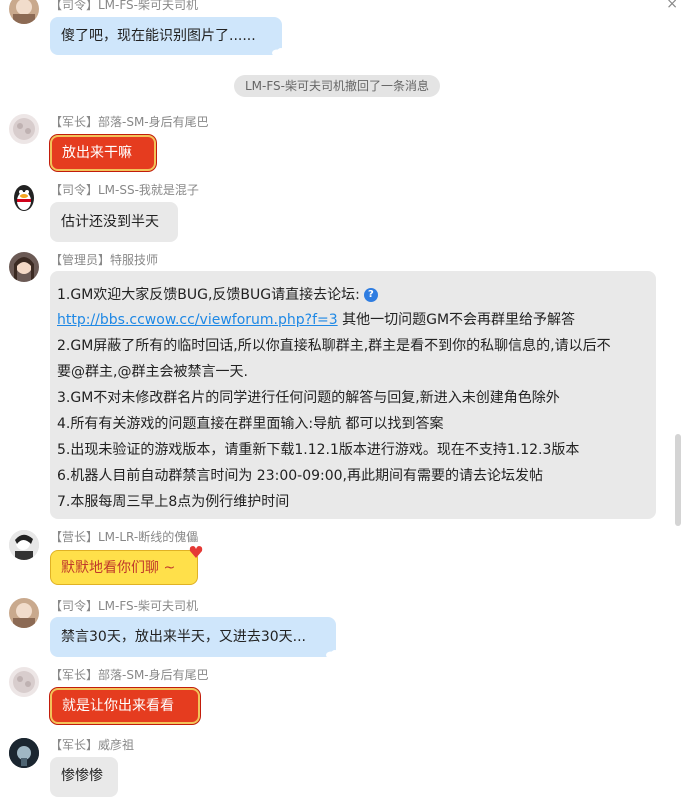  I want to click on announcement-line: 4.所有有关游戏的问题直接在群里面输入:导航 都可以找到答案, so click(250, 424).